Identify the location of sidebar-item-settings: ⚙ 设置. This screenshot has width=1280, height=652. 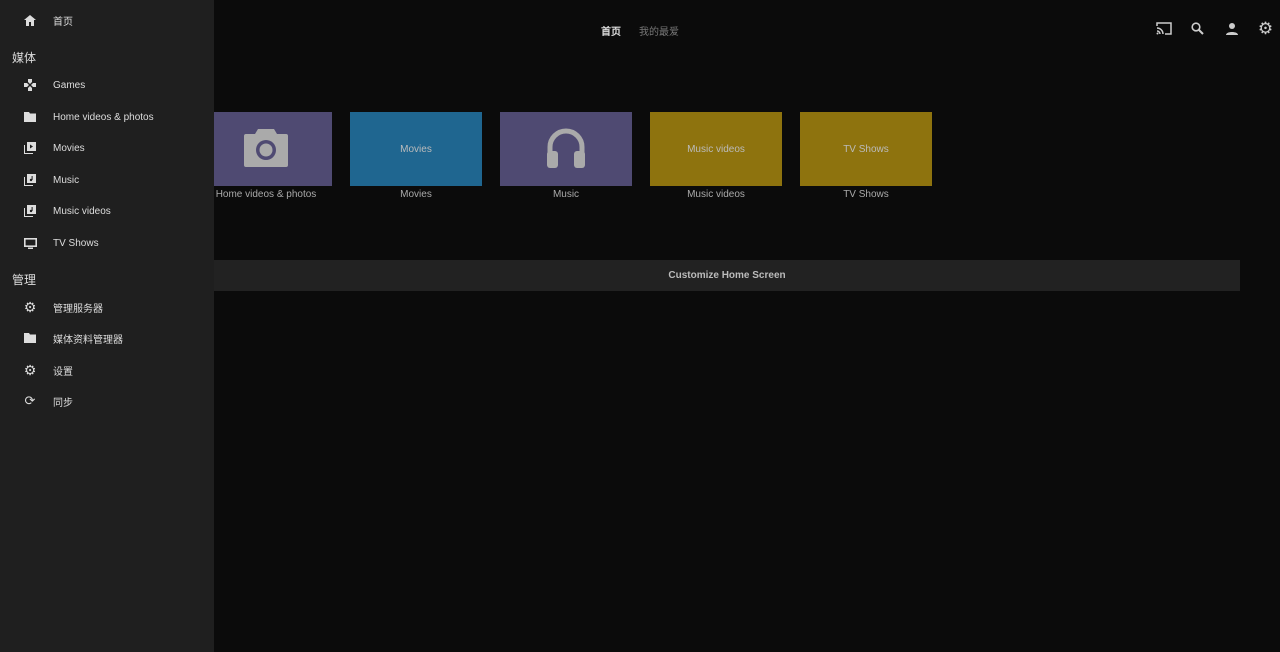
(107, 370).